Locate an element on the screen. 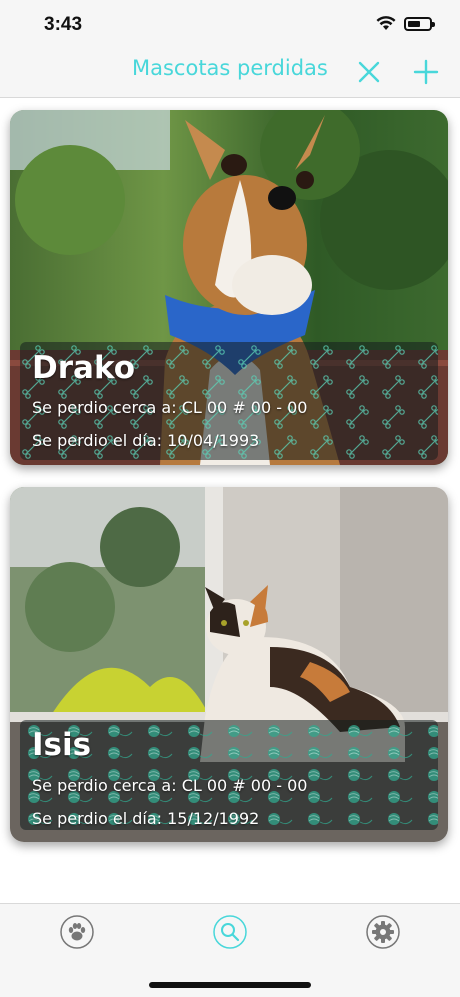 Image resolution: width=460 pixels, height=997 pixels. pet-lost-date: Se perdio el día: 10/04/1993 is located at coordinates (146, 440).